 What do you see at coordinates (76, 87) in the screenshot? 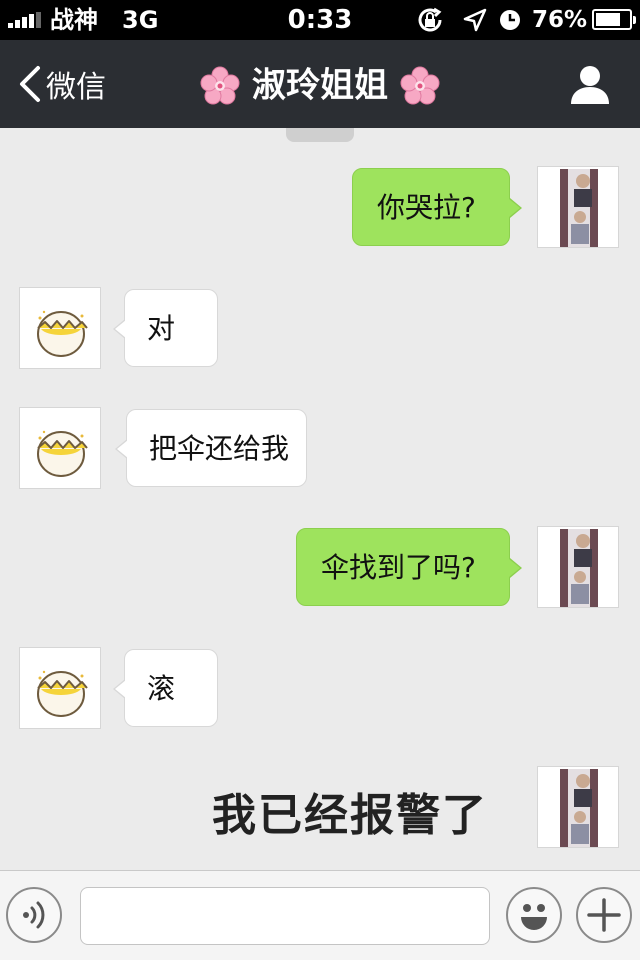
I see `back-label: 微信` at bounding box center [76, 87].